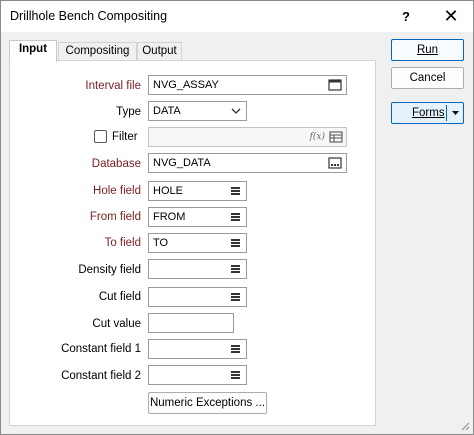 This screenshot has width=474, height=435. Describe the element at coordinates (109, 270) in the screenshot. I see `density-field-label: Density field` at that location.